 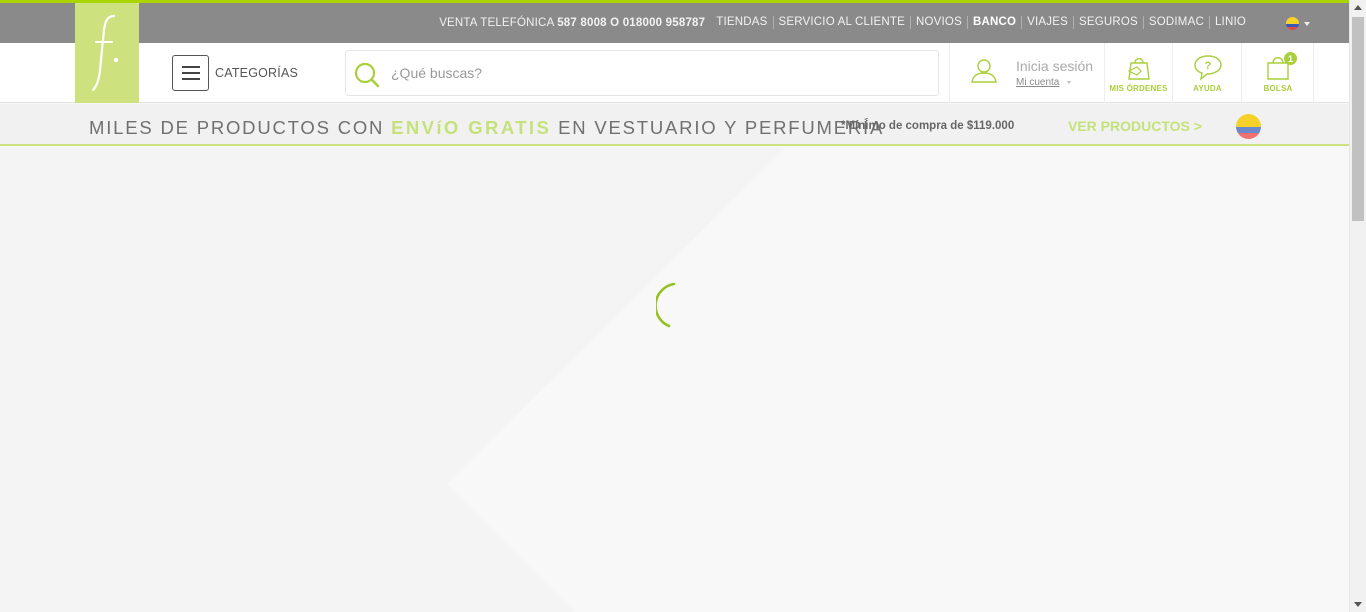 What do you see at coordinates (984, 71) in the screenshot?
I see `user-icon` at bounding box center [984, 71].